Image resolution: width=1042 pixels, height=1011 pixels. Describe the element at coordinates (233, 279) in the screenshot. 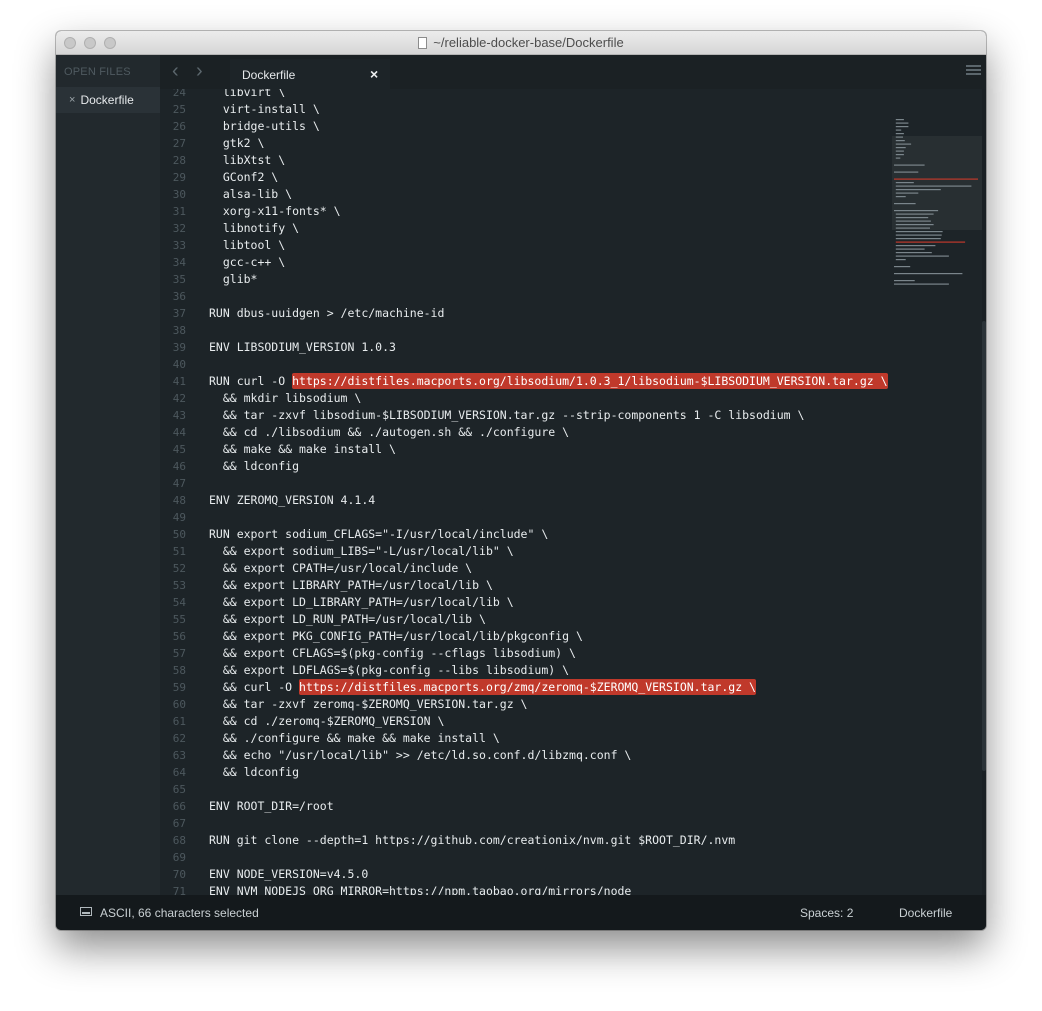

I see `code-text: glib*` at that location.